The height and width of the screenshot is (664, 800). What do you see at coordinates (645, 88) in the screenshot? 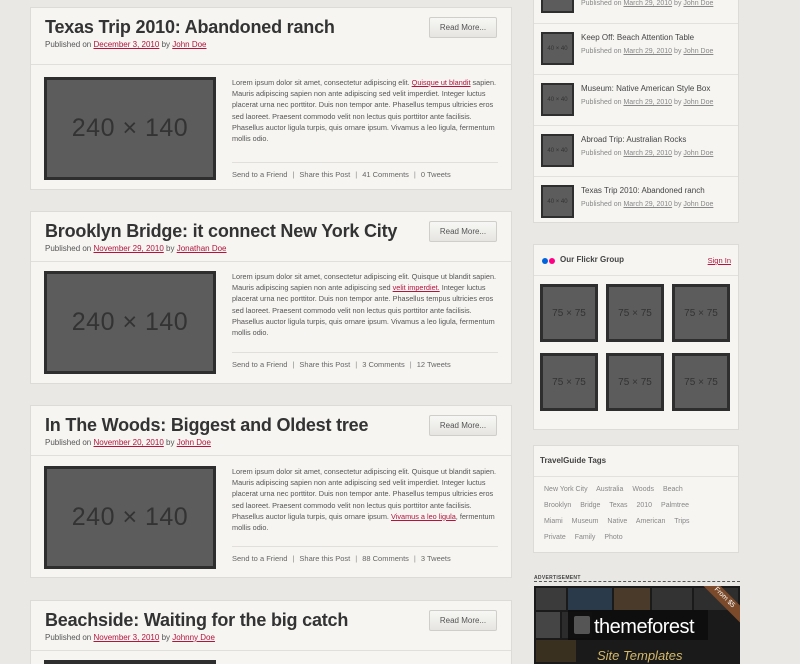
I see `recent-title: Museum: Native American Style Box` at bounding box center [645, 88].